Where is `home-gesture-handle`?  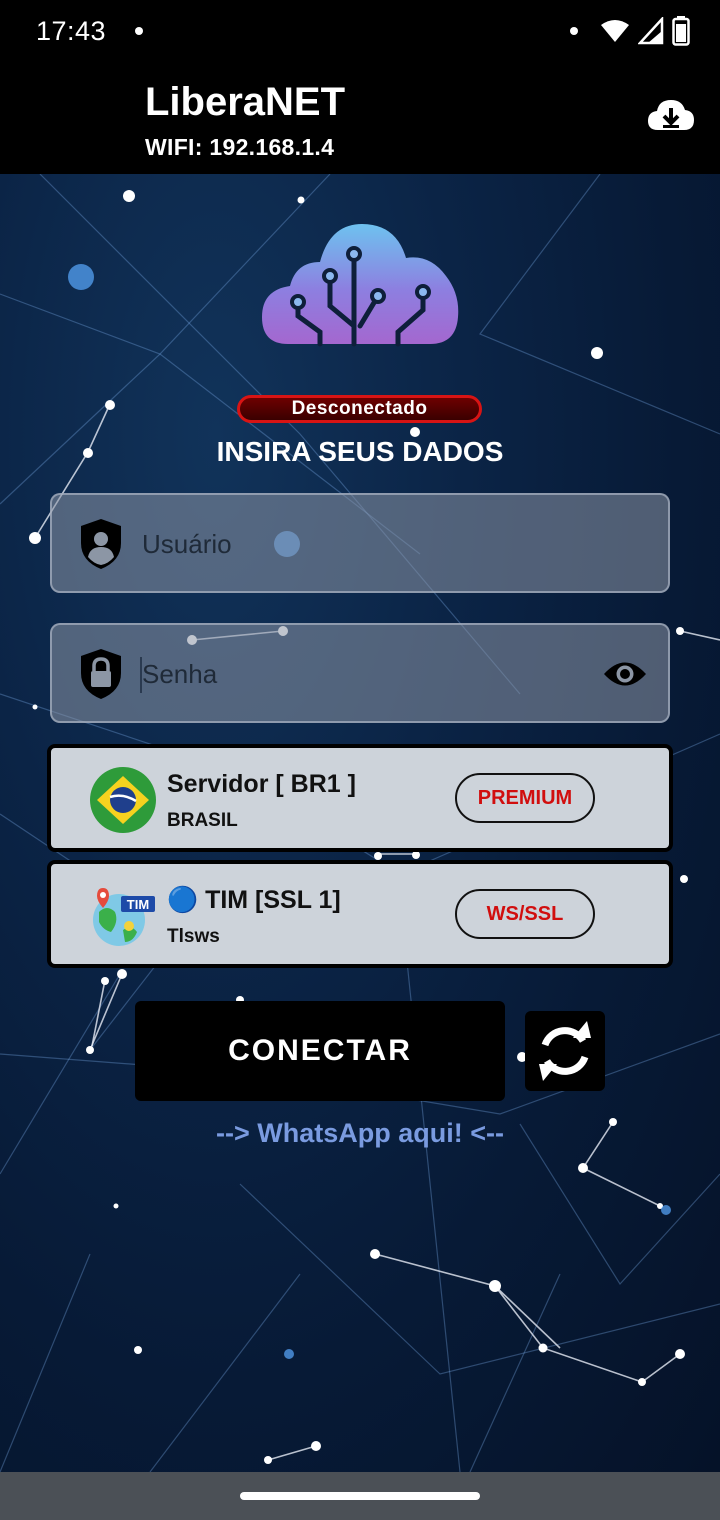 home-gesture-handle is located at coordinates (360, 1496).